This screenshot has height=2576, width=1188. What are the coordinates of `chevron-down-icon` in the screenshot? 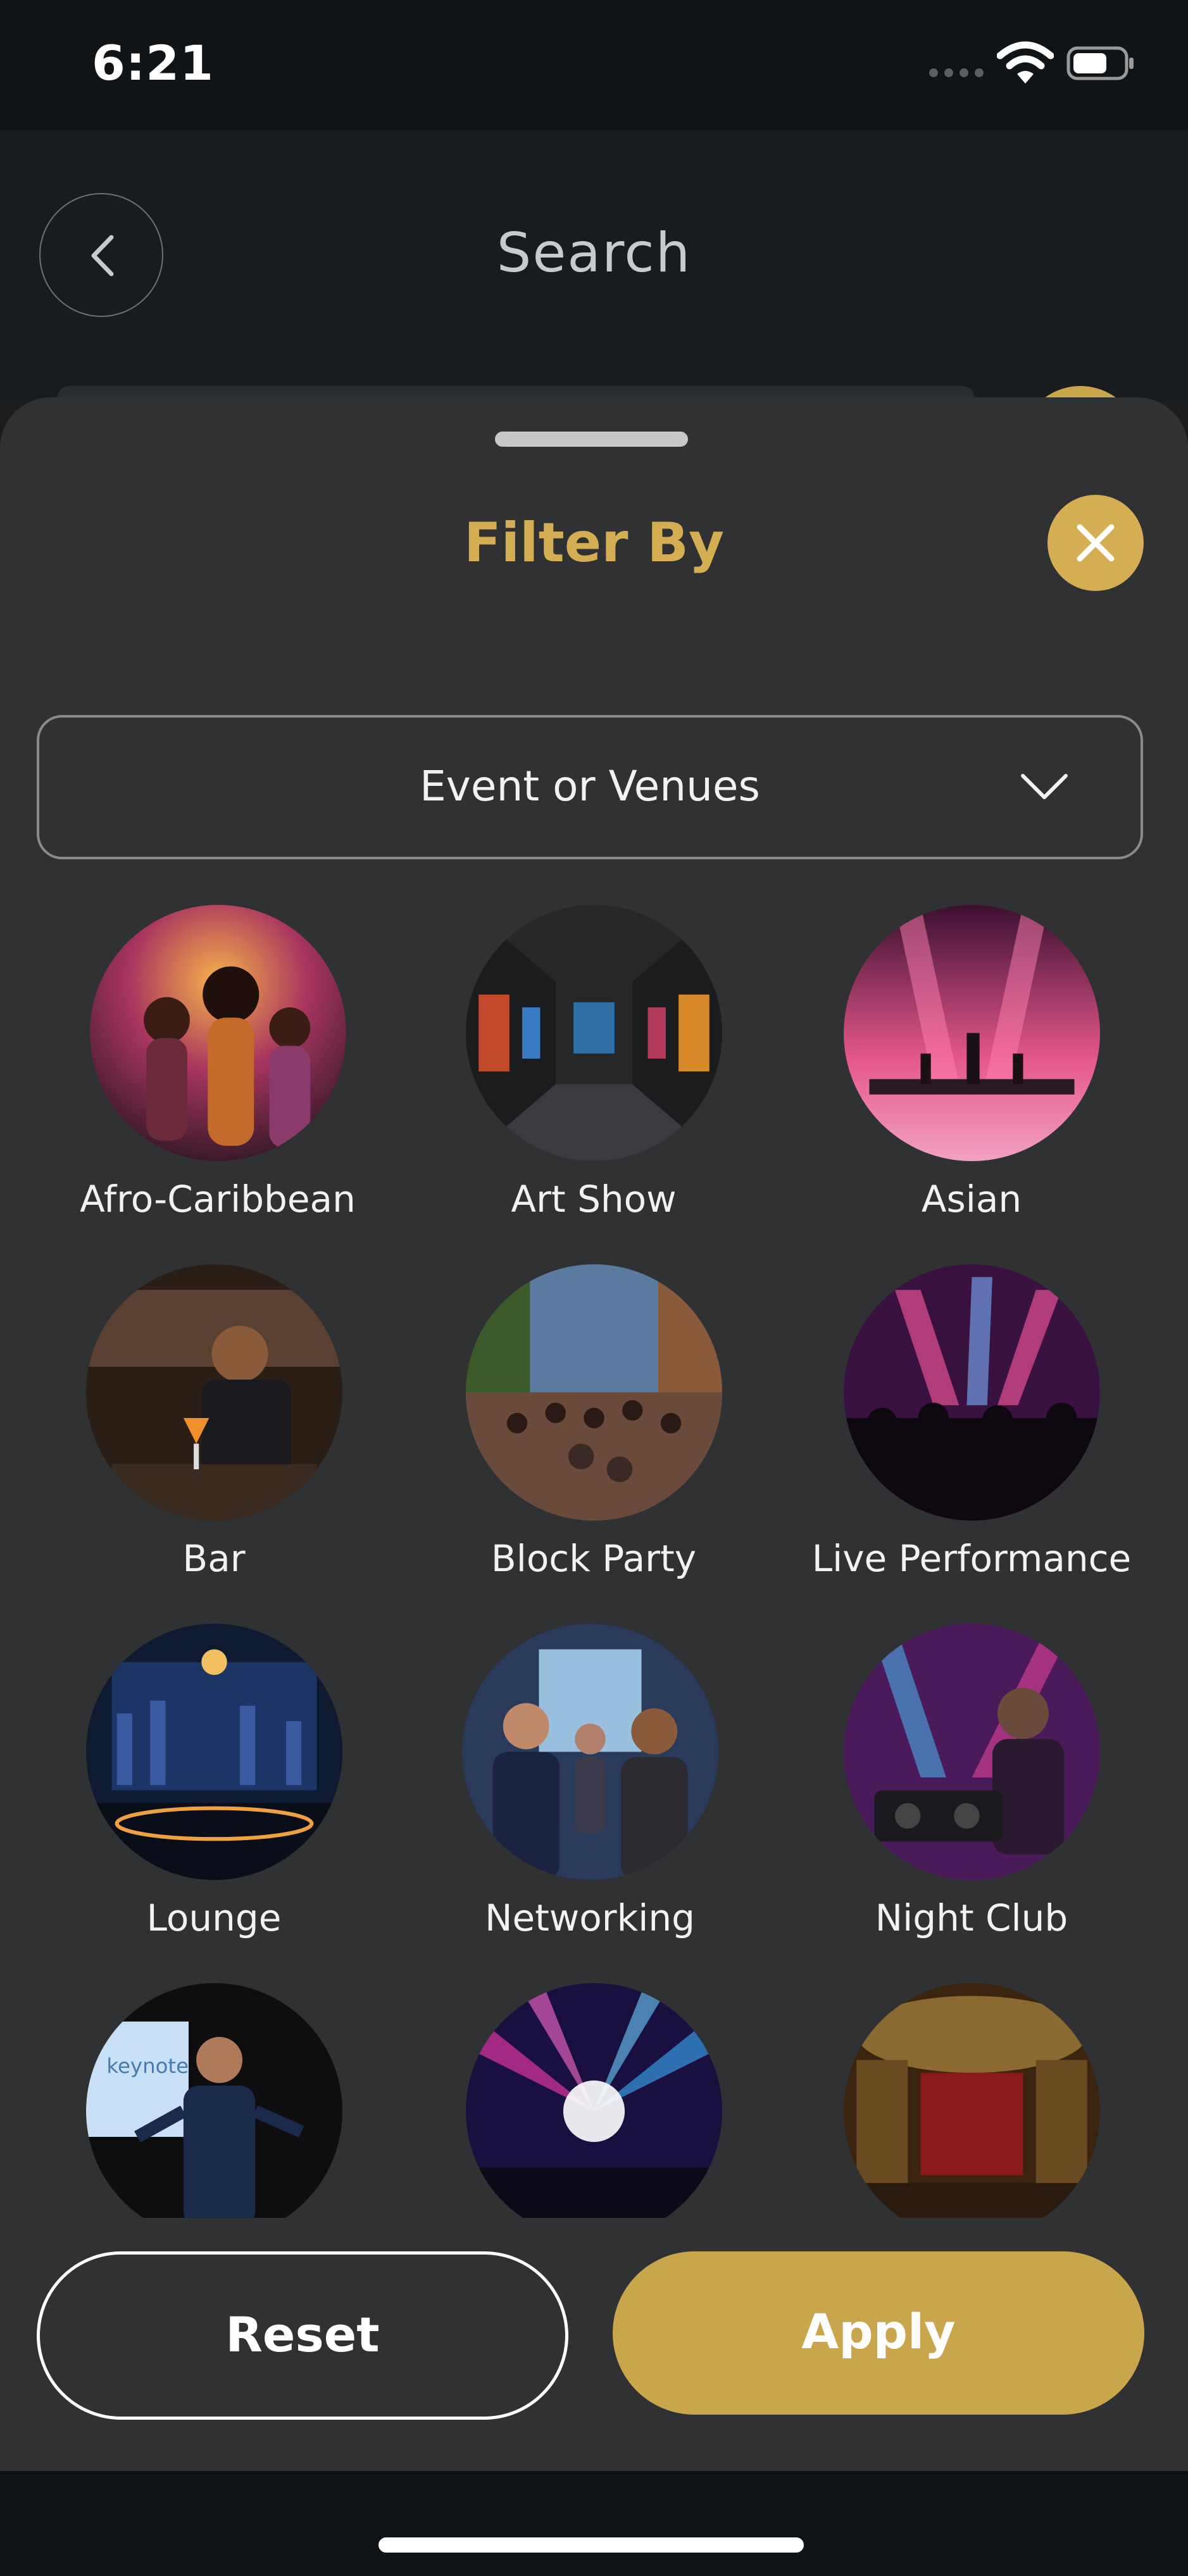 It's located at (1044, 787).